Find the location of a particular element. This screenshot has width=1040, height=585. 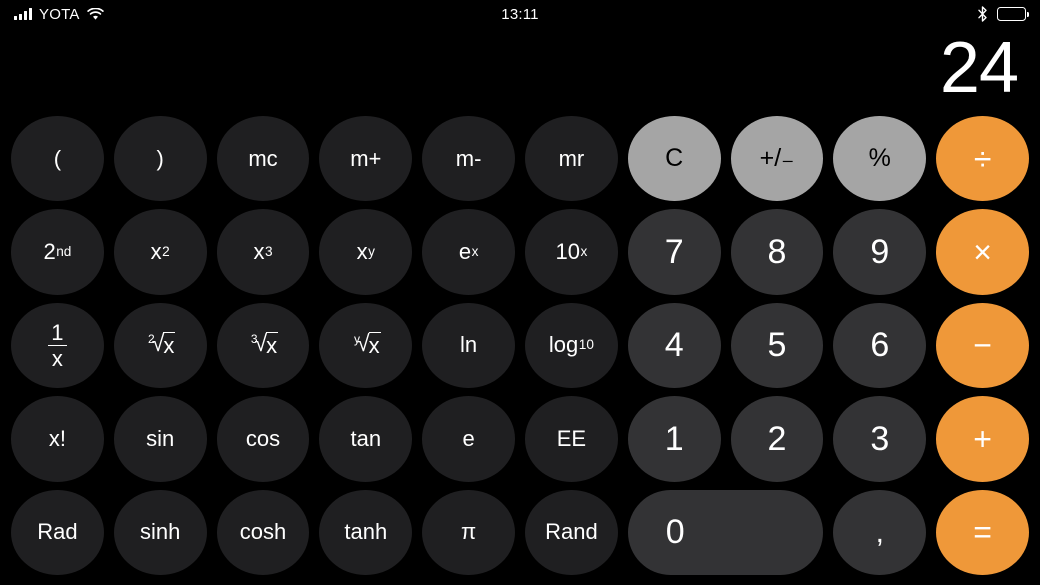

key-label-base: log is located at coordinates (563, 345).